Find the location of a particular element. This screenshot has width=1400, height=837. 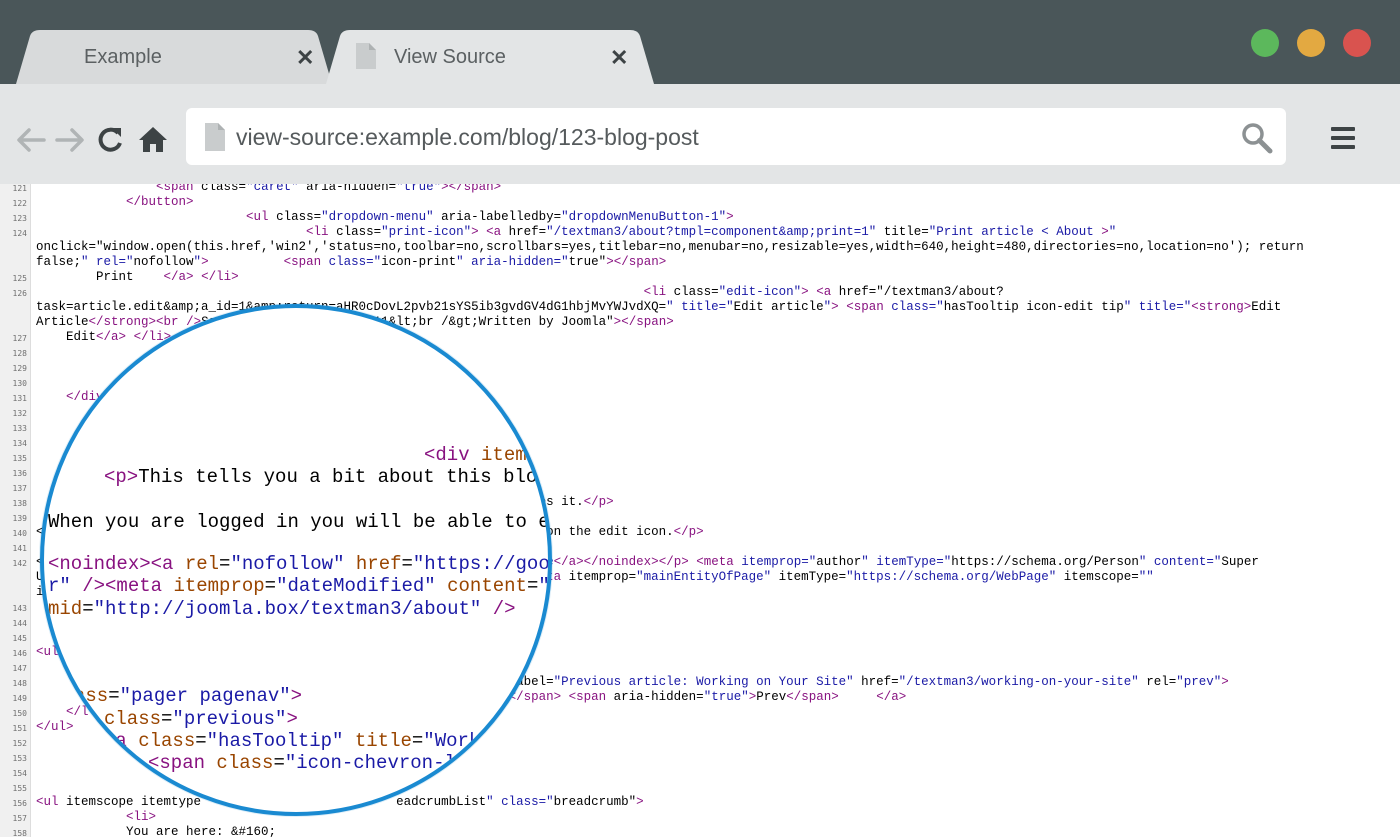

zoom-window-button is located at coordinates (1265, 43).